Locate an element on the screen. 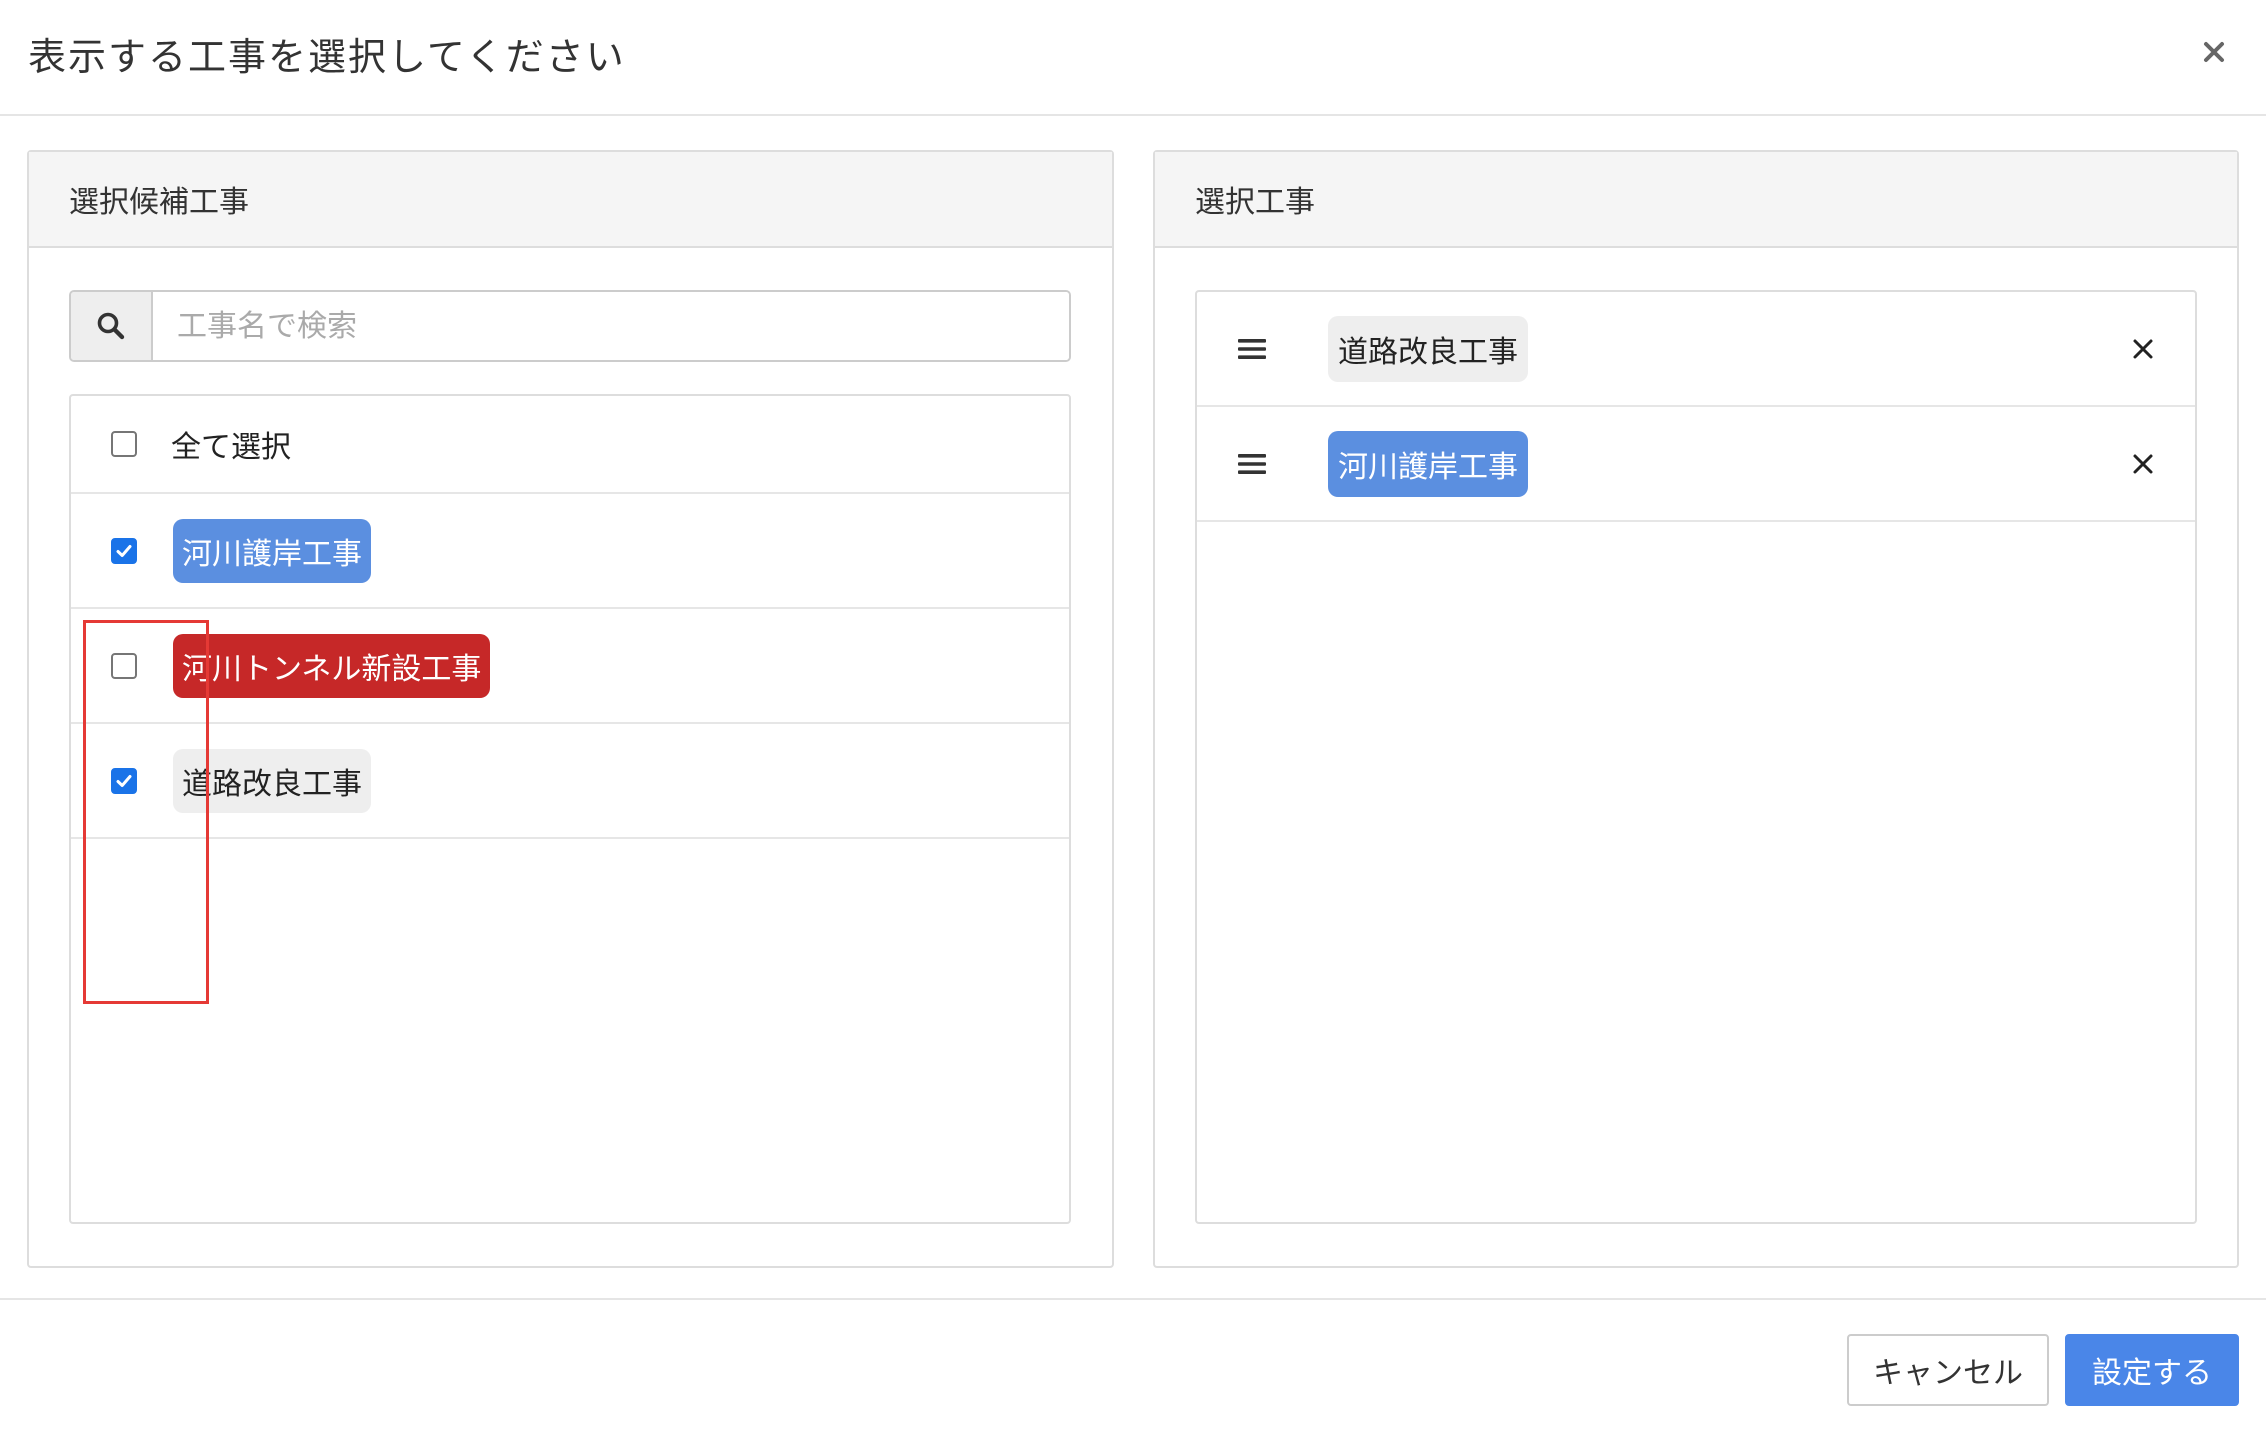 The width and height of the screenshot is (2266, 1432). dialog-header: 表示する工事を選択してください is located at coordinates (1133, 58).